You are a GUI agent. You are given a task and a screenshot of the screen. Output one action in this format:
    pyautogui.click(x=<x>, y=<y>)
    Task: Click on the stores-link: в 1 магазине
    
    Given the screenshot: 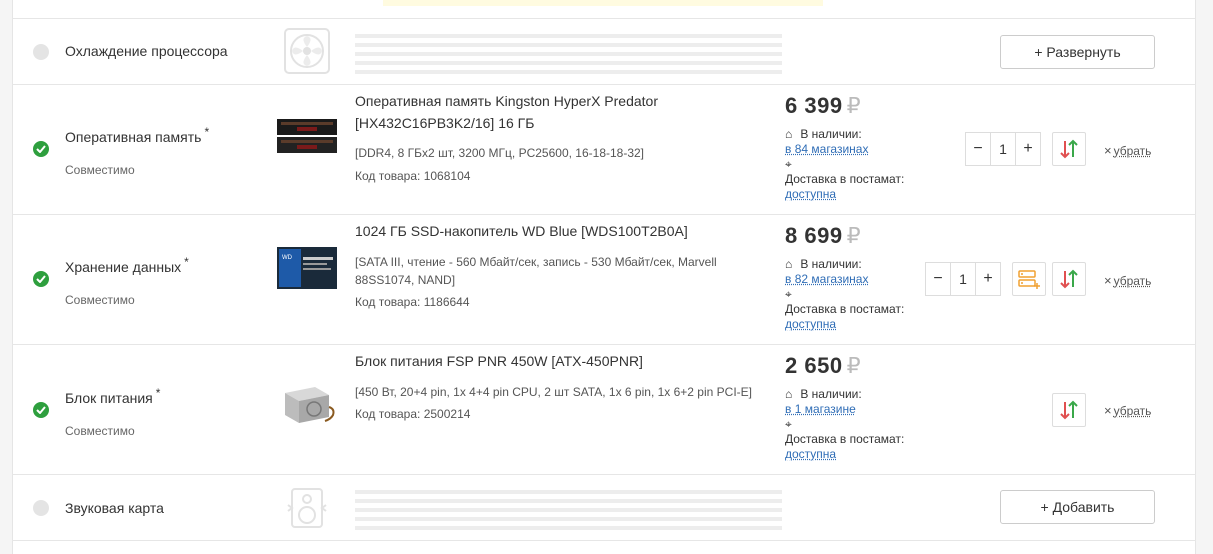 What is the action you would take?
    pyautogui.click(x=820, y=409)
    